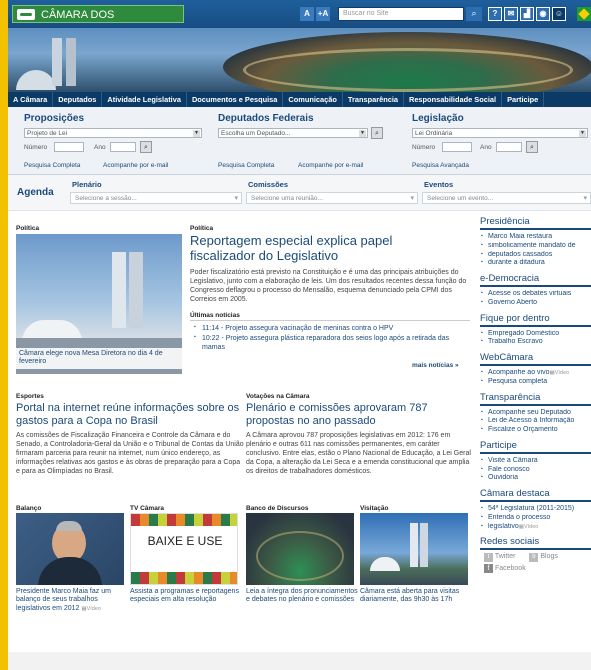 The image size is (591, 670). What do you see at coordinates (144, 99) in the screenshot?
I see `nav-atividade-legislativa: Atividade Legislativa` at bounding box center [144, 99].